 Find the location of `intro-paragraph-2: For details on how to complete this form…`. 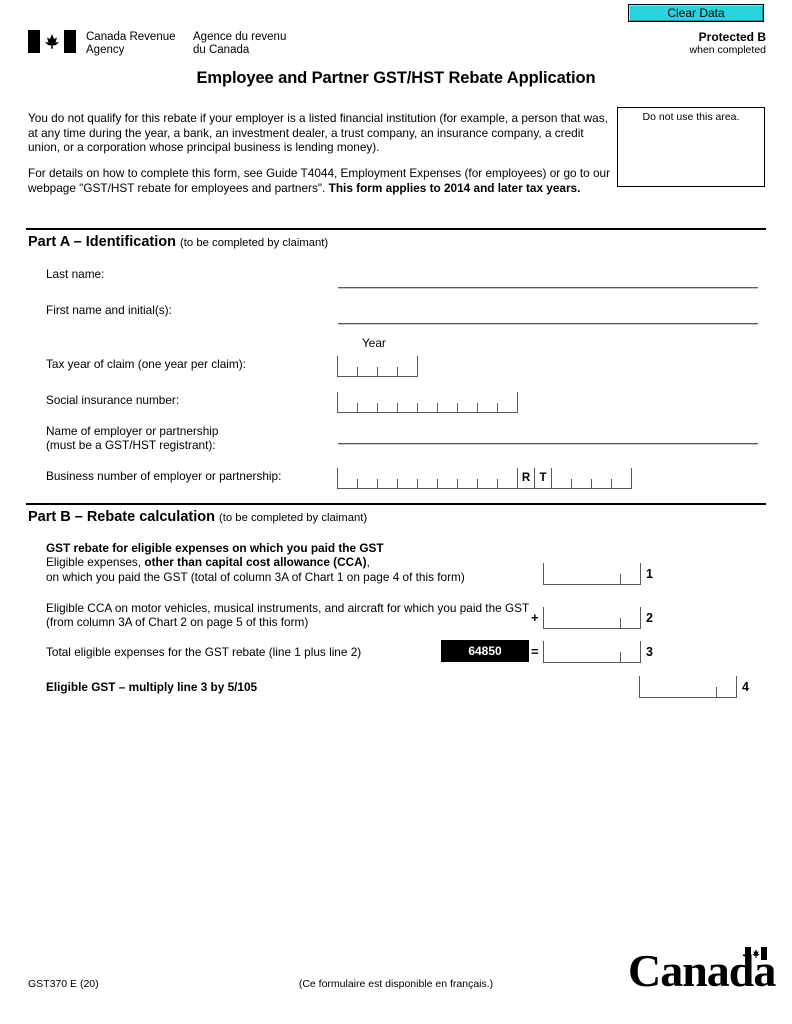

intro-paragraph-2: For details on how to complete this form… is located at coordinates (321, 180).